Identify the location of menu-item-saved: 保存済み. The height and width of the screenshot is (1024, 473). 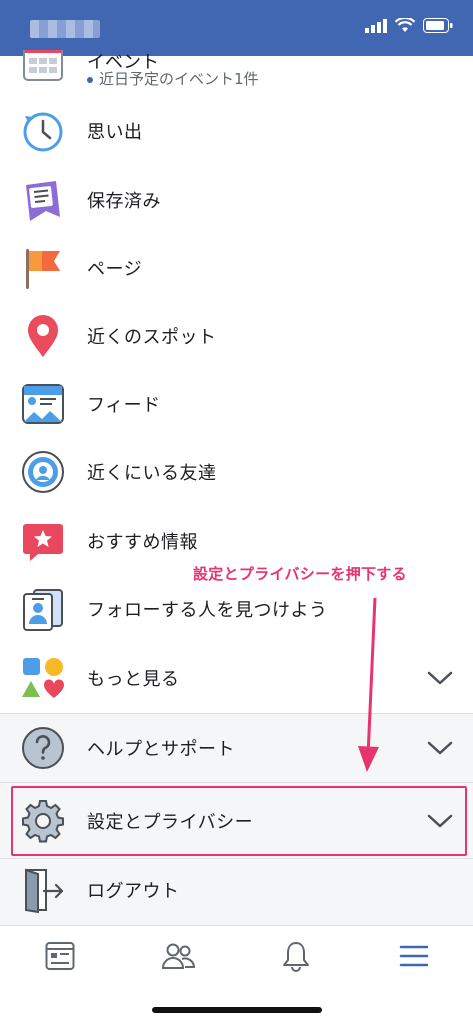
(236, 200).